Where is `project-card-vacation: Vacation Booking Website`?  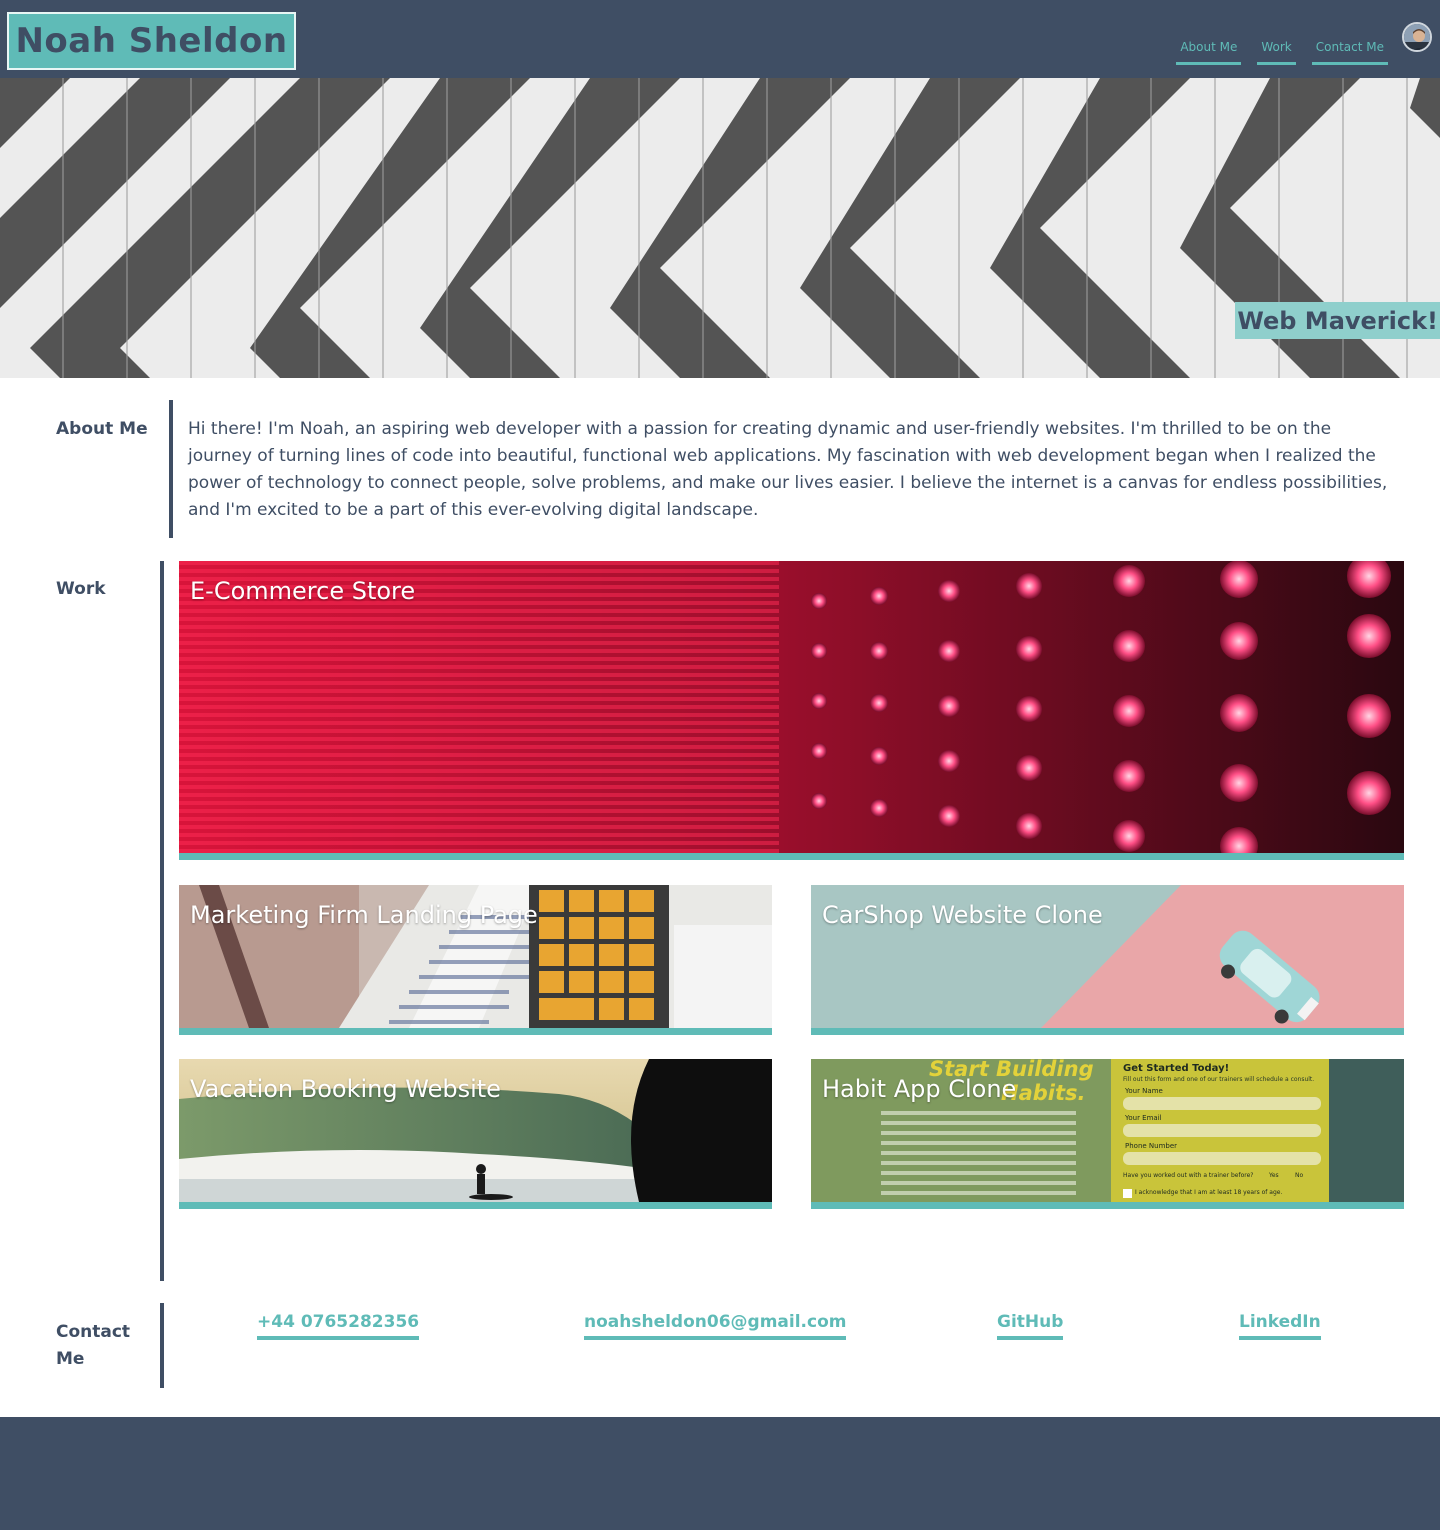
project-card-vacation: Vacation Booking Website is located at coordinates (475, 1134).